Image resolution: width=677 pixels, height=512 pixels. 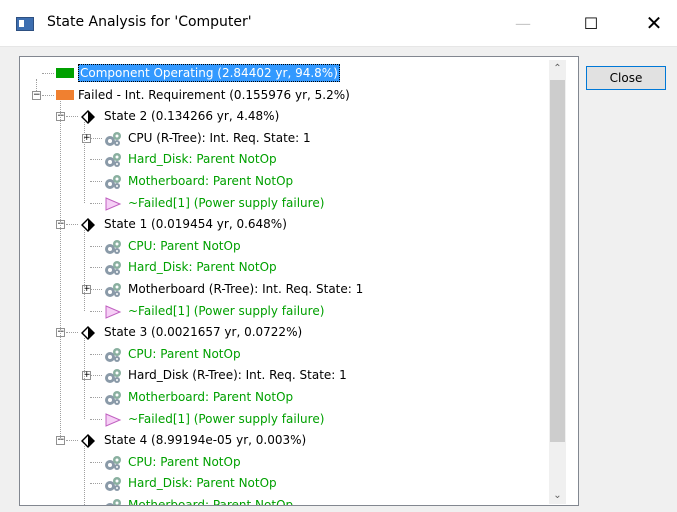 I want to click on scroll-up-arrow-icon: ⌃, so click(x=557, y=68).